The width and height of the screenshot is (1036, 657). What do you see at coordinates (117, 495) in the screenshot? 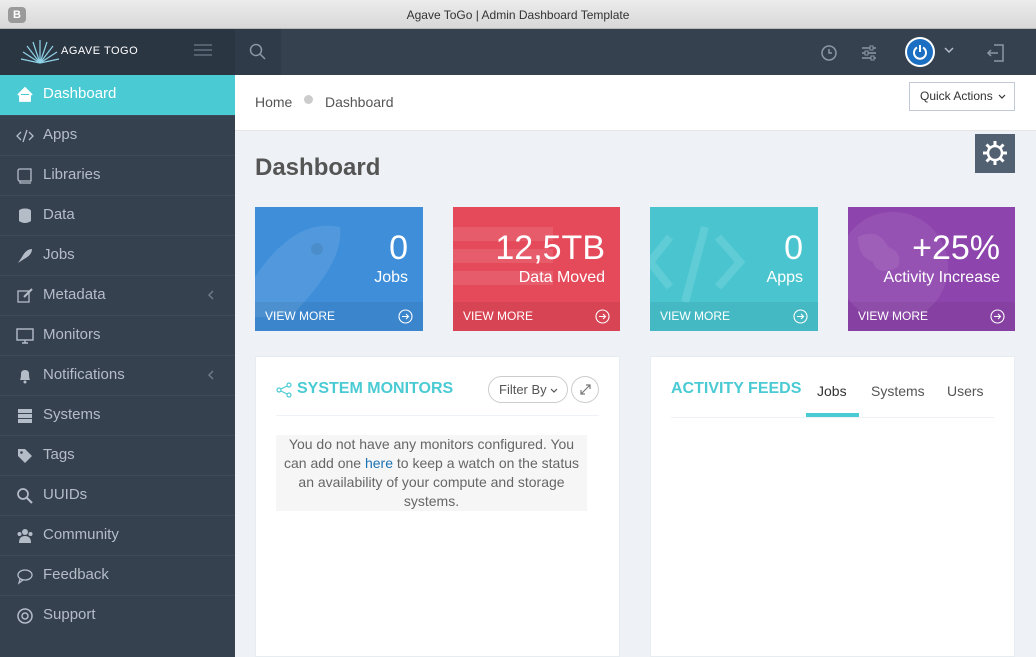
I see `sidebar-item-uuids: UUIDs` at bounding box center [117, 495].